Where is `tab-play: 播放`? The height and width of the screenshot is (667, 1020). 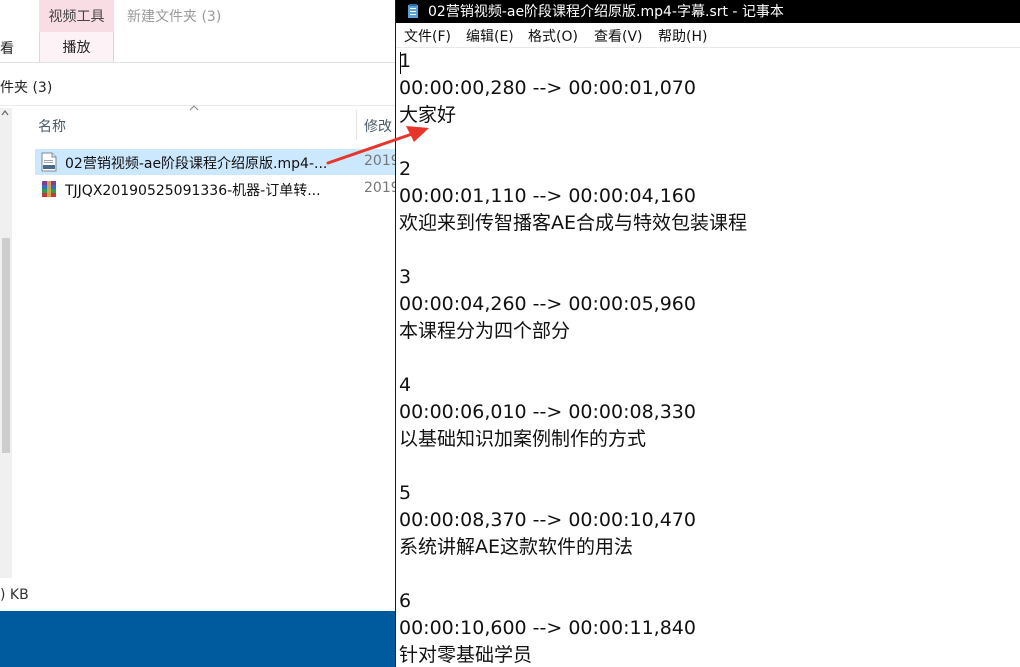 tab-play: 播放 is located at coordinates (76, 47).